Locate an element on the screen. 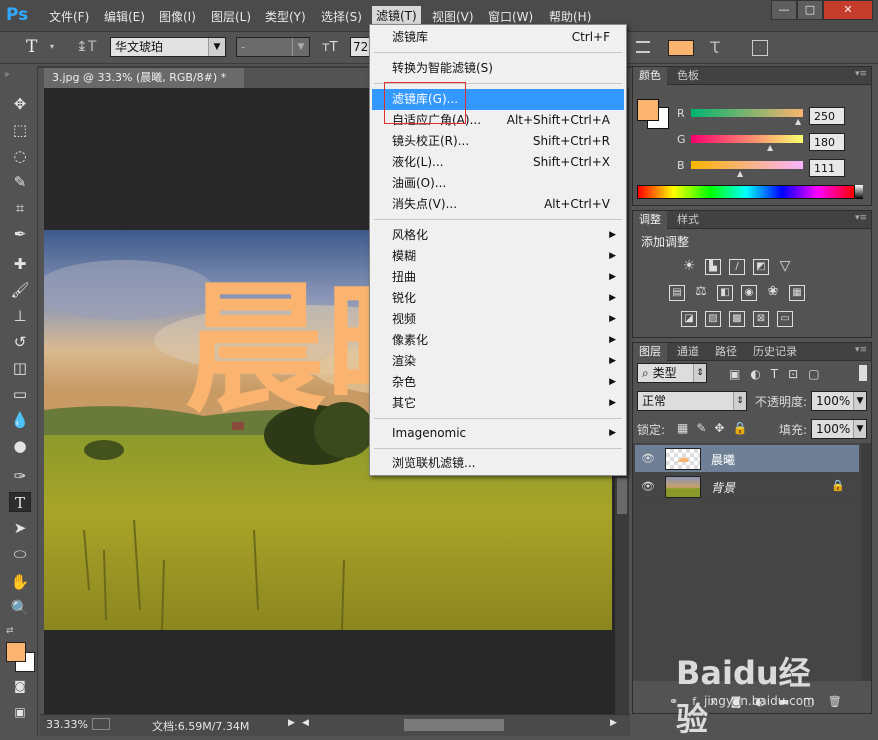 The height and width of the screenshot is (740, 878). exposure-icon: ◩ is located at coordinates (761, 267).